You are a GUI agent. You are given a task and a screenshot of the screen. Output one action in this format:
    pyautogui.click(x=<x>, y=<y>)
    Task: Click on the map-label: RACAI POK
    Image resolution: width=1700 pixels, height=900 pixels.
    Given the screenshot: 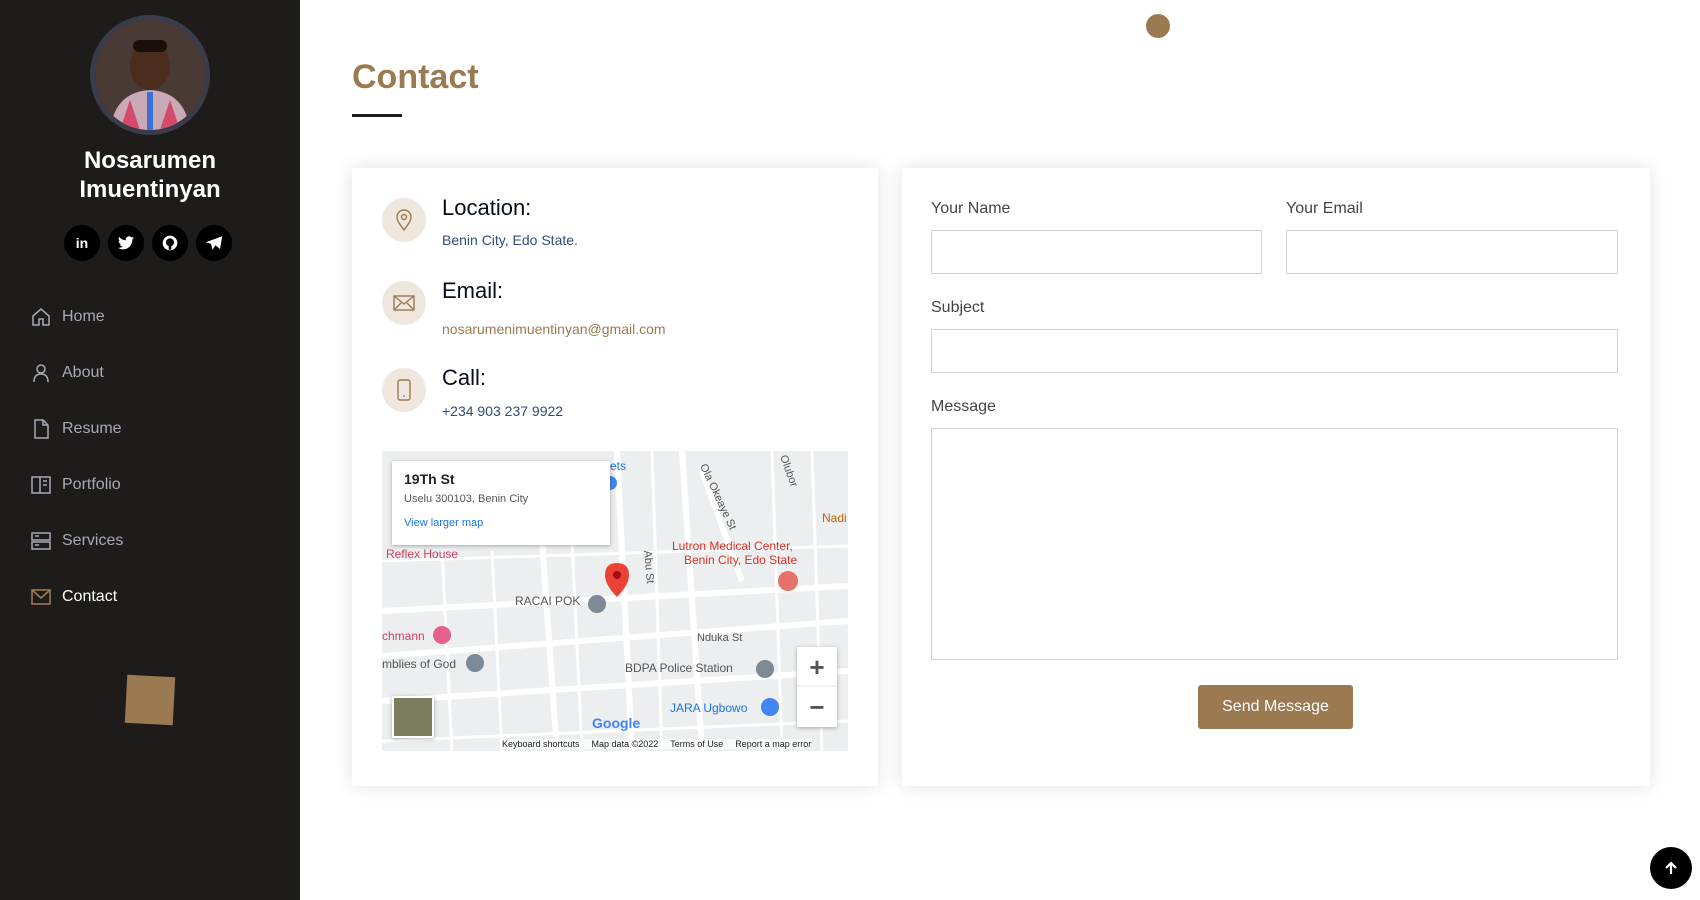 What is the action you would take?
    pyautogui.click(x=548, y=601)
    